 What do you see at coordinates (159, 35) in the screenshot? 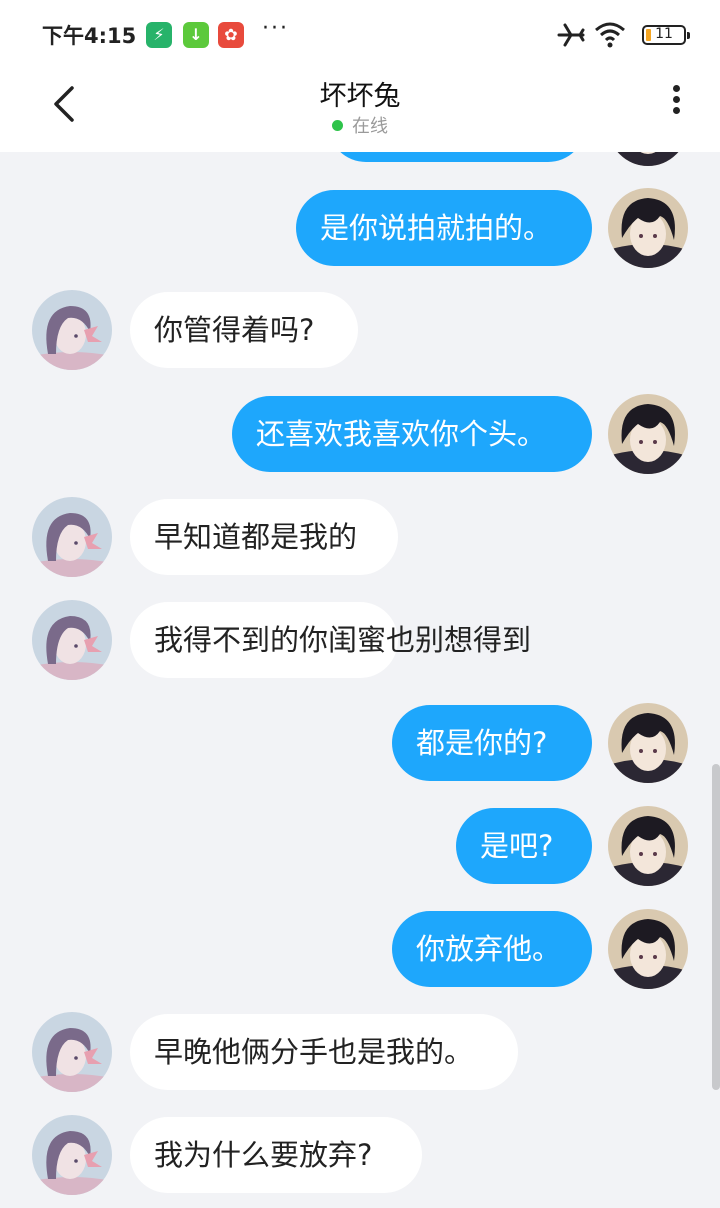
I see `shield-app-icon: ⚡` at bounding box center [159, 35].